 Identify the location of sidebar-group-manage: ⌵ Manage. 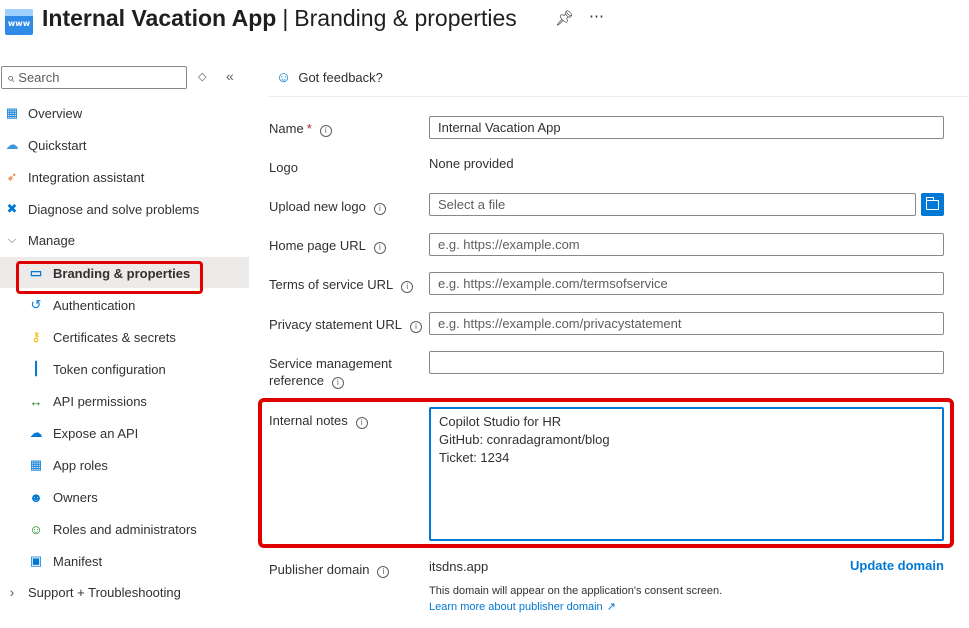
(39, 240).